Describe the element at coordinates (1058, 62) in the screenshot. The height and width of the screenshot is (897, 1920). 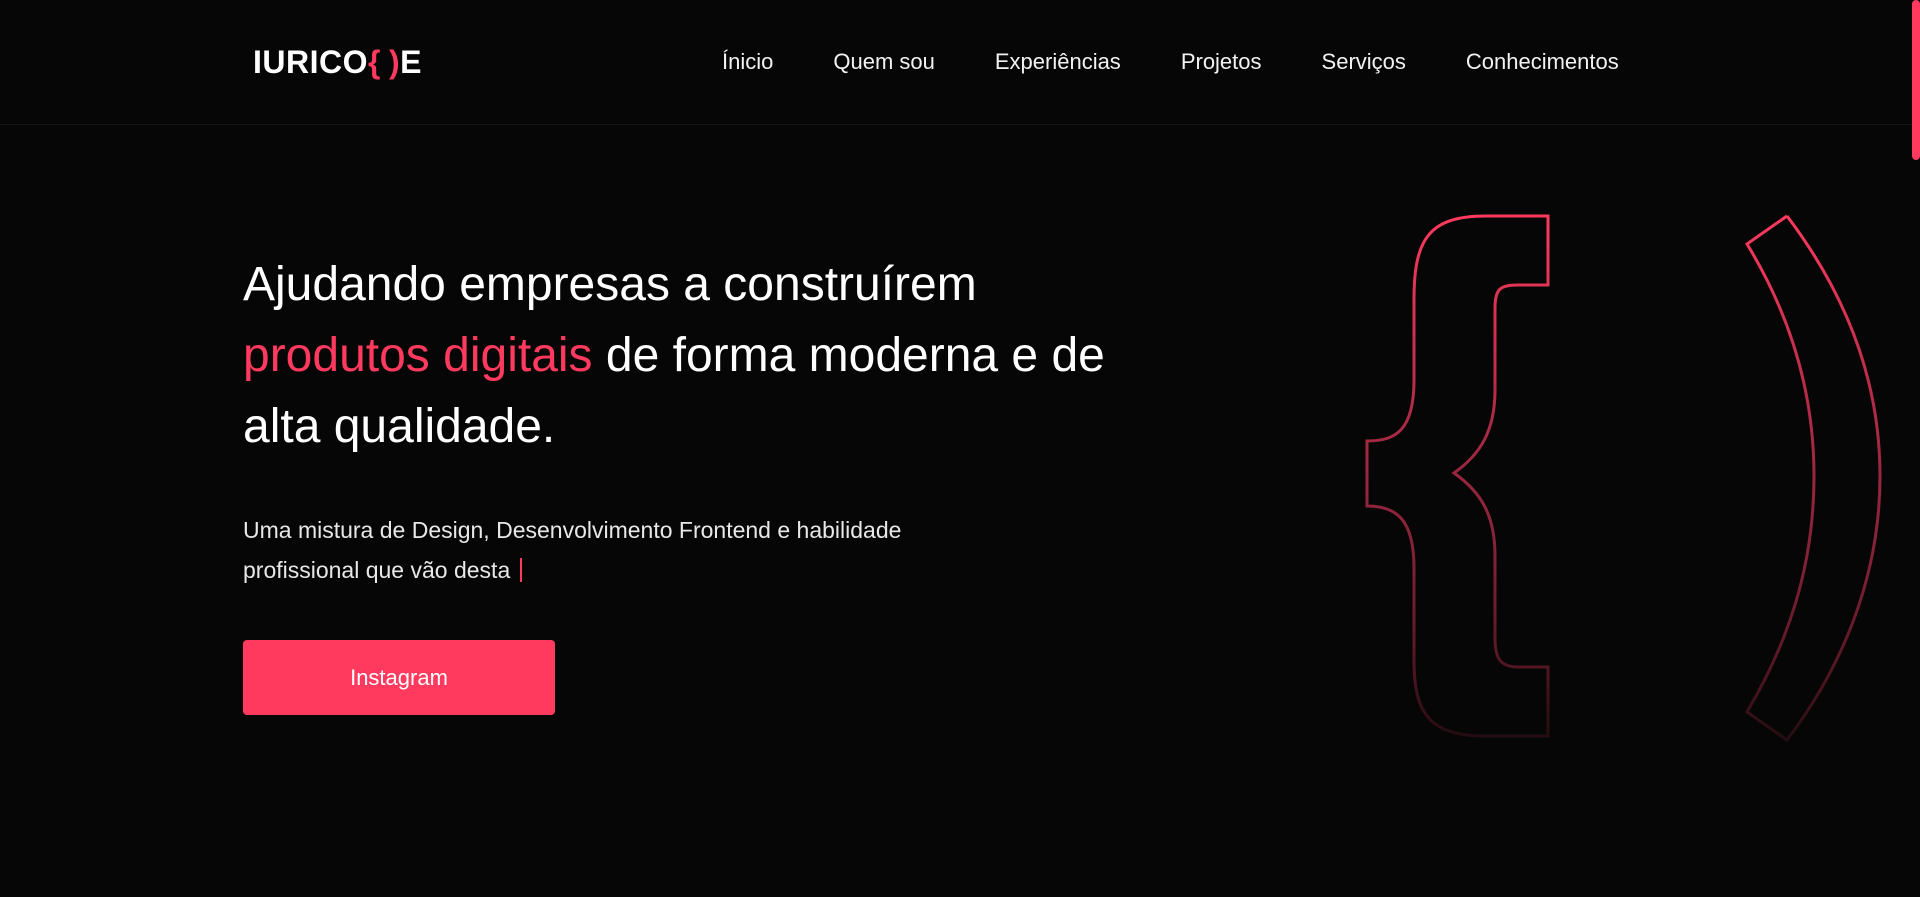
I see `nav-link-experiencias: Experiências` at that location.